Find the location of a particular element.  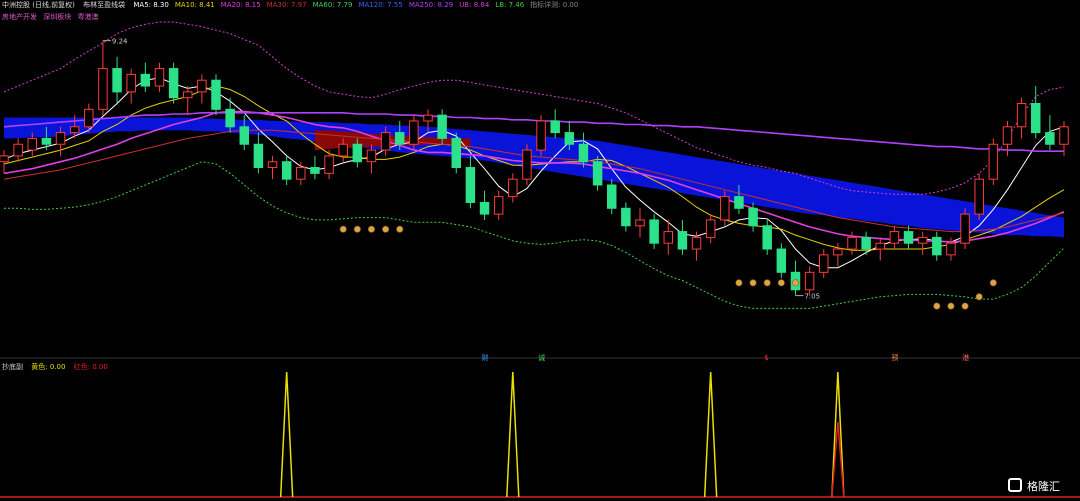

signal-label: $ is located at coordinates (766, 358).